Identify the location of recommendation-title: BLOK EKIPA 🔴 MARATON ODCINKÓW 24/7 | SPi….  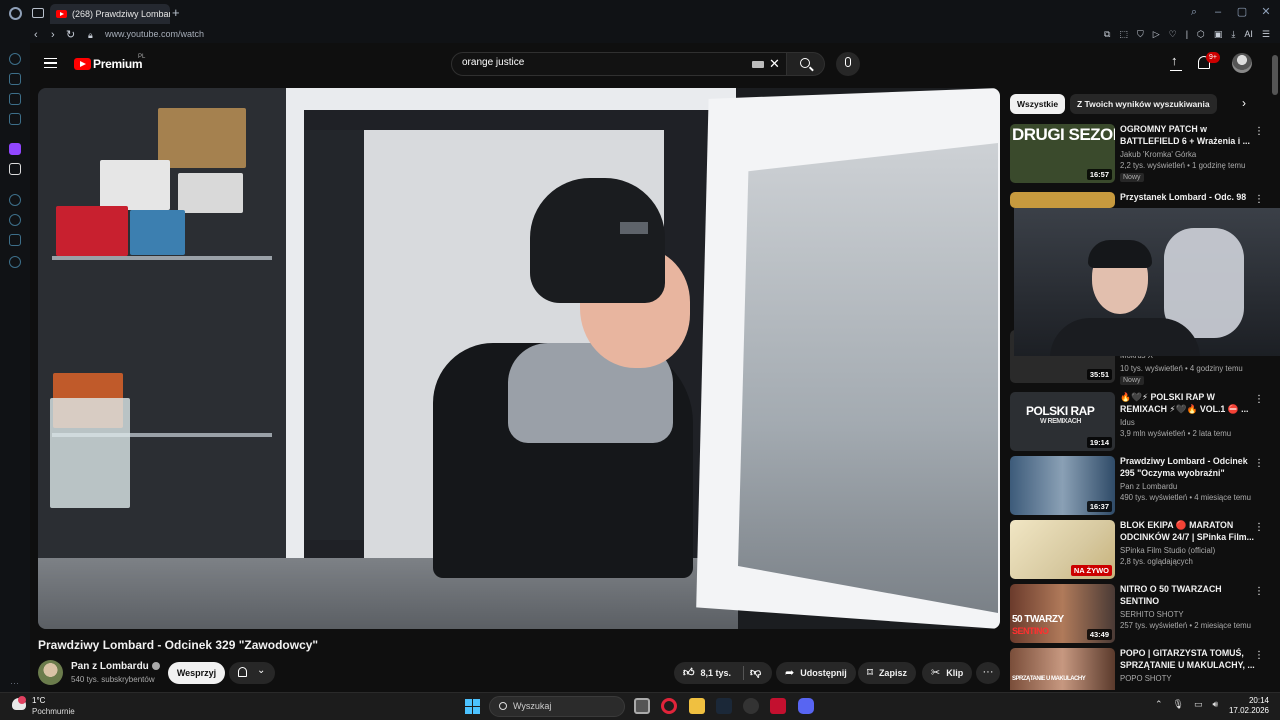
(1187, 531).